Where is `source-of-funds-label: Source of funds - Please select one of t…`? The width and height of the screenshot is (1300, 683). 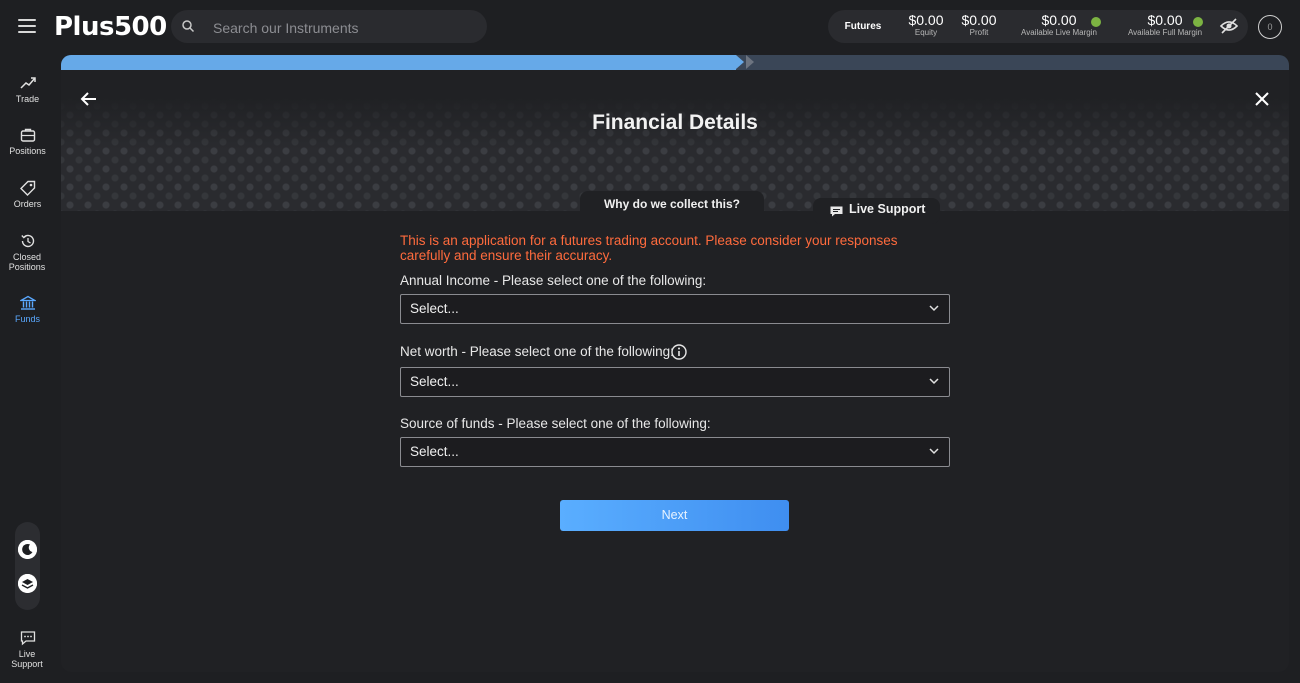 source-of-funds-label: Source of funds - Please select one of t… is located at coordinates (555, 423).